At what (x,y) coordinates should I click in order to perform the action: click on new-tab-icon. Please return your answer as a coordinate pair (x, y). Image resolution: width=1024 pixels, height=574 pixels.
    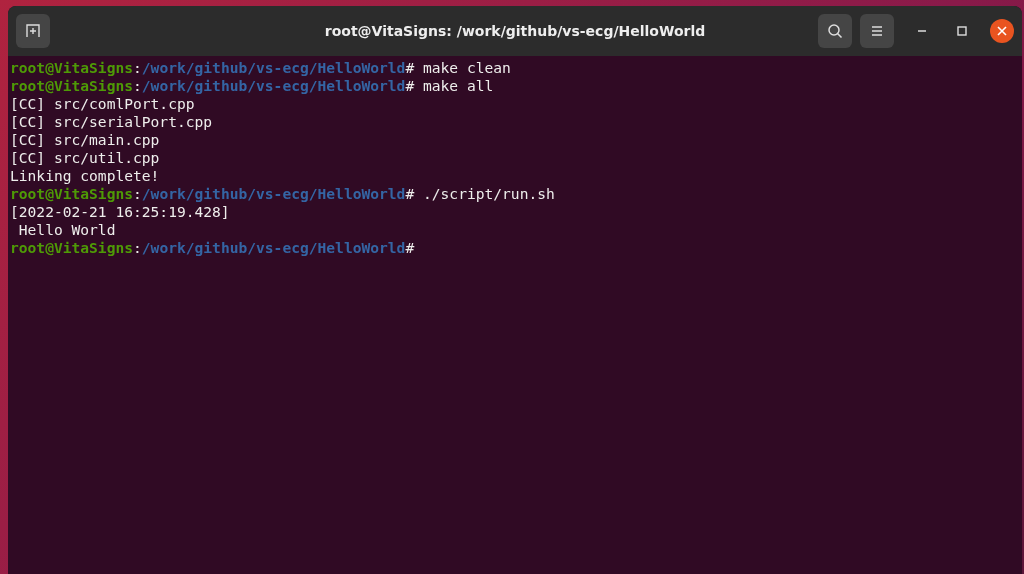
    Looking at the image, I should click on (33, 31).